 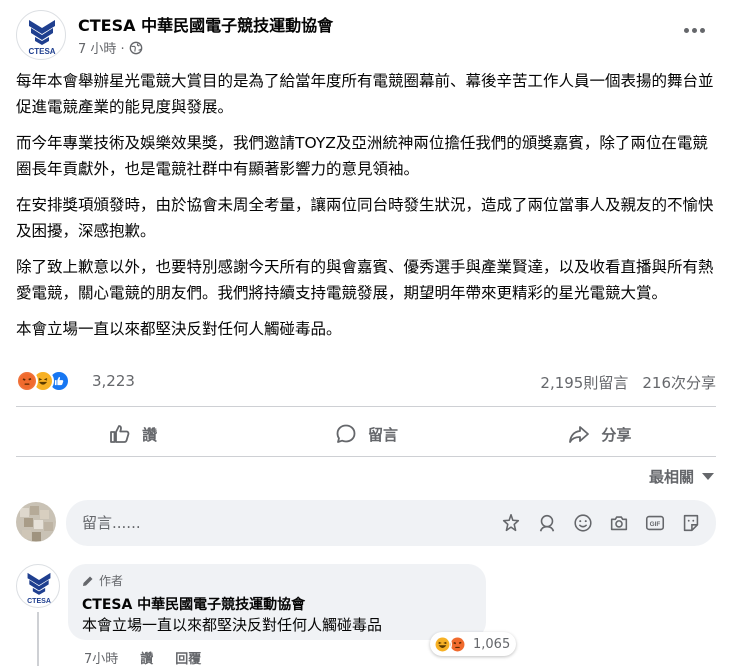 I want to click on globe-icon, so click(x=136, y=47).